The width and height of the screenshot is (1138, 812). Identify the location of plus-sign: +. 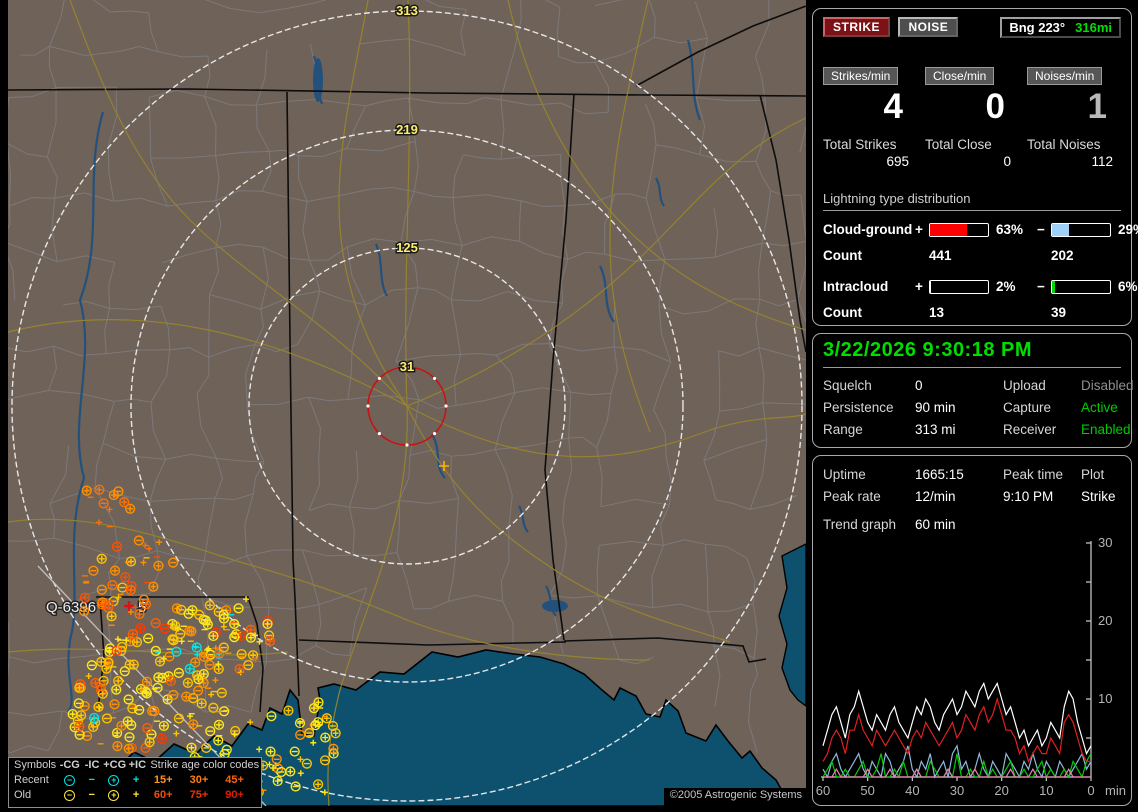
(919, 286).